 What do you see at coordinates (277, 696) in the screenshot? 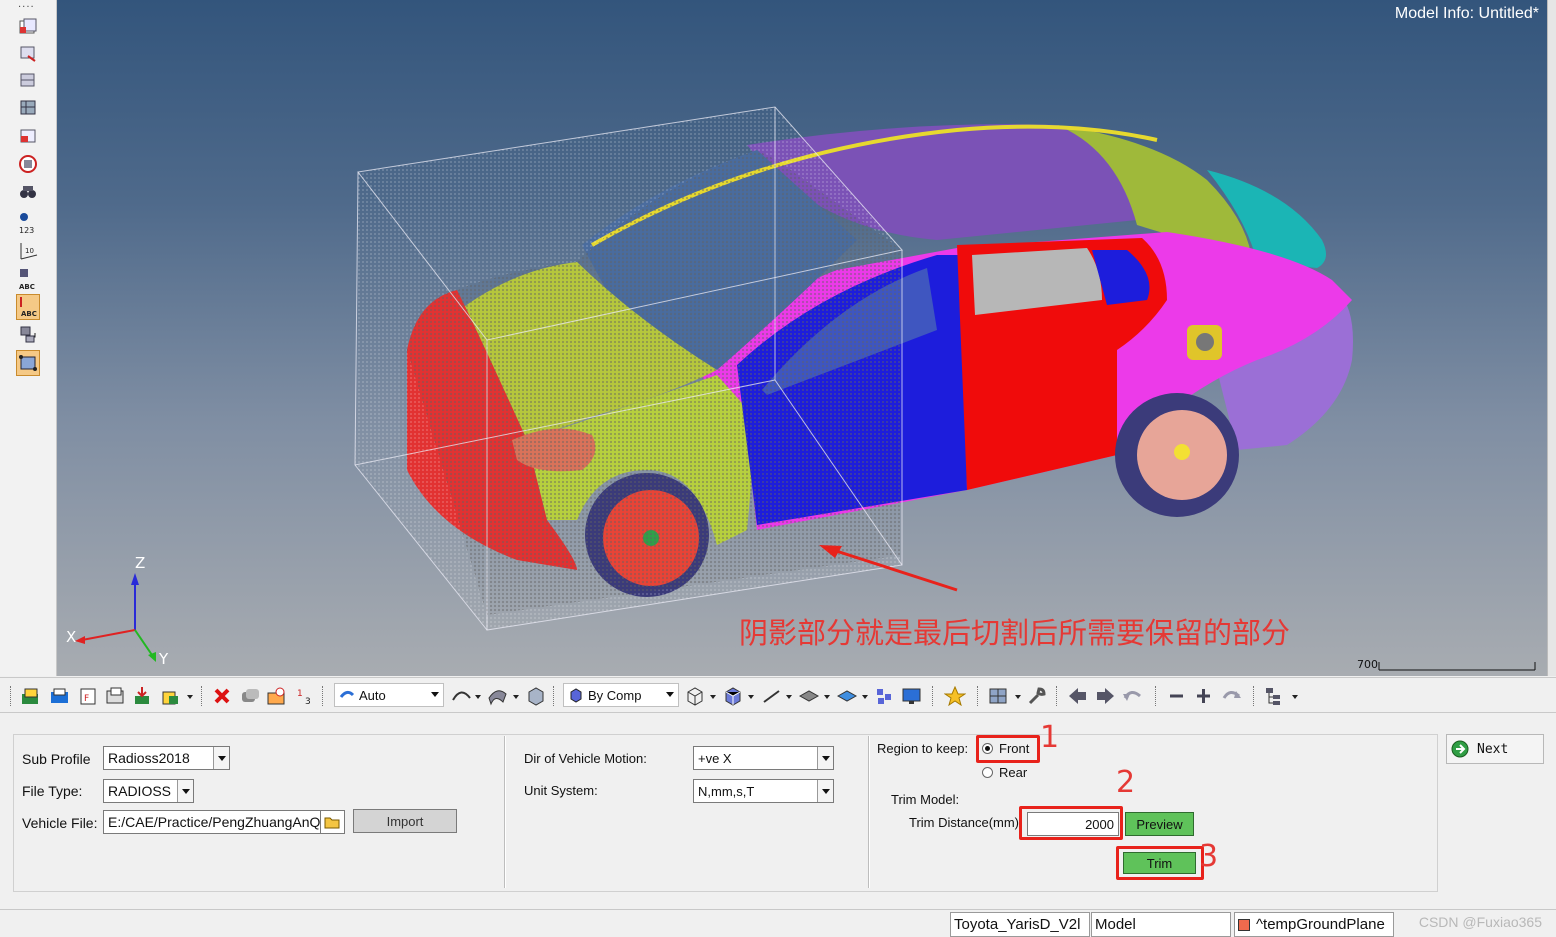
I see `organize-icon` at bounding box center [277, 696].